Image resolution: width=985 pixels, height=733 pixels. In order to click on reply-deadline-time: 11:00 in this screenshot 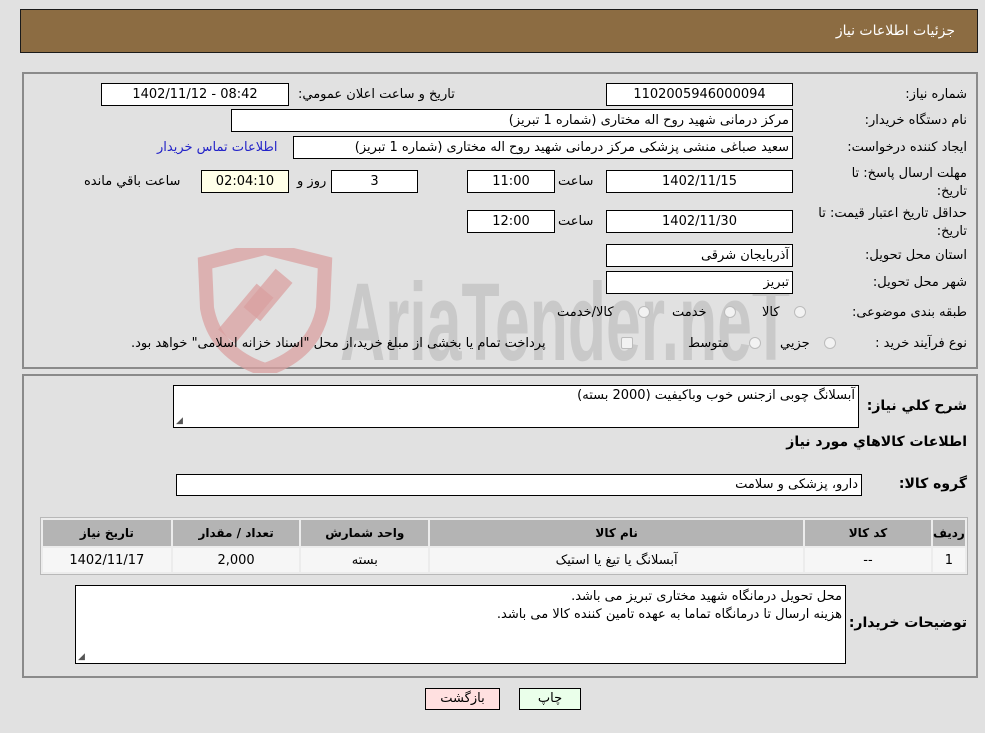, I will do `click(511, 181)`.